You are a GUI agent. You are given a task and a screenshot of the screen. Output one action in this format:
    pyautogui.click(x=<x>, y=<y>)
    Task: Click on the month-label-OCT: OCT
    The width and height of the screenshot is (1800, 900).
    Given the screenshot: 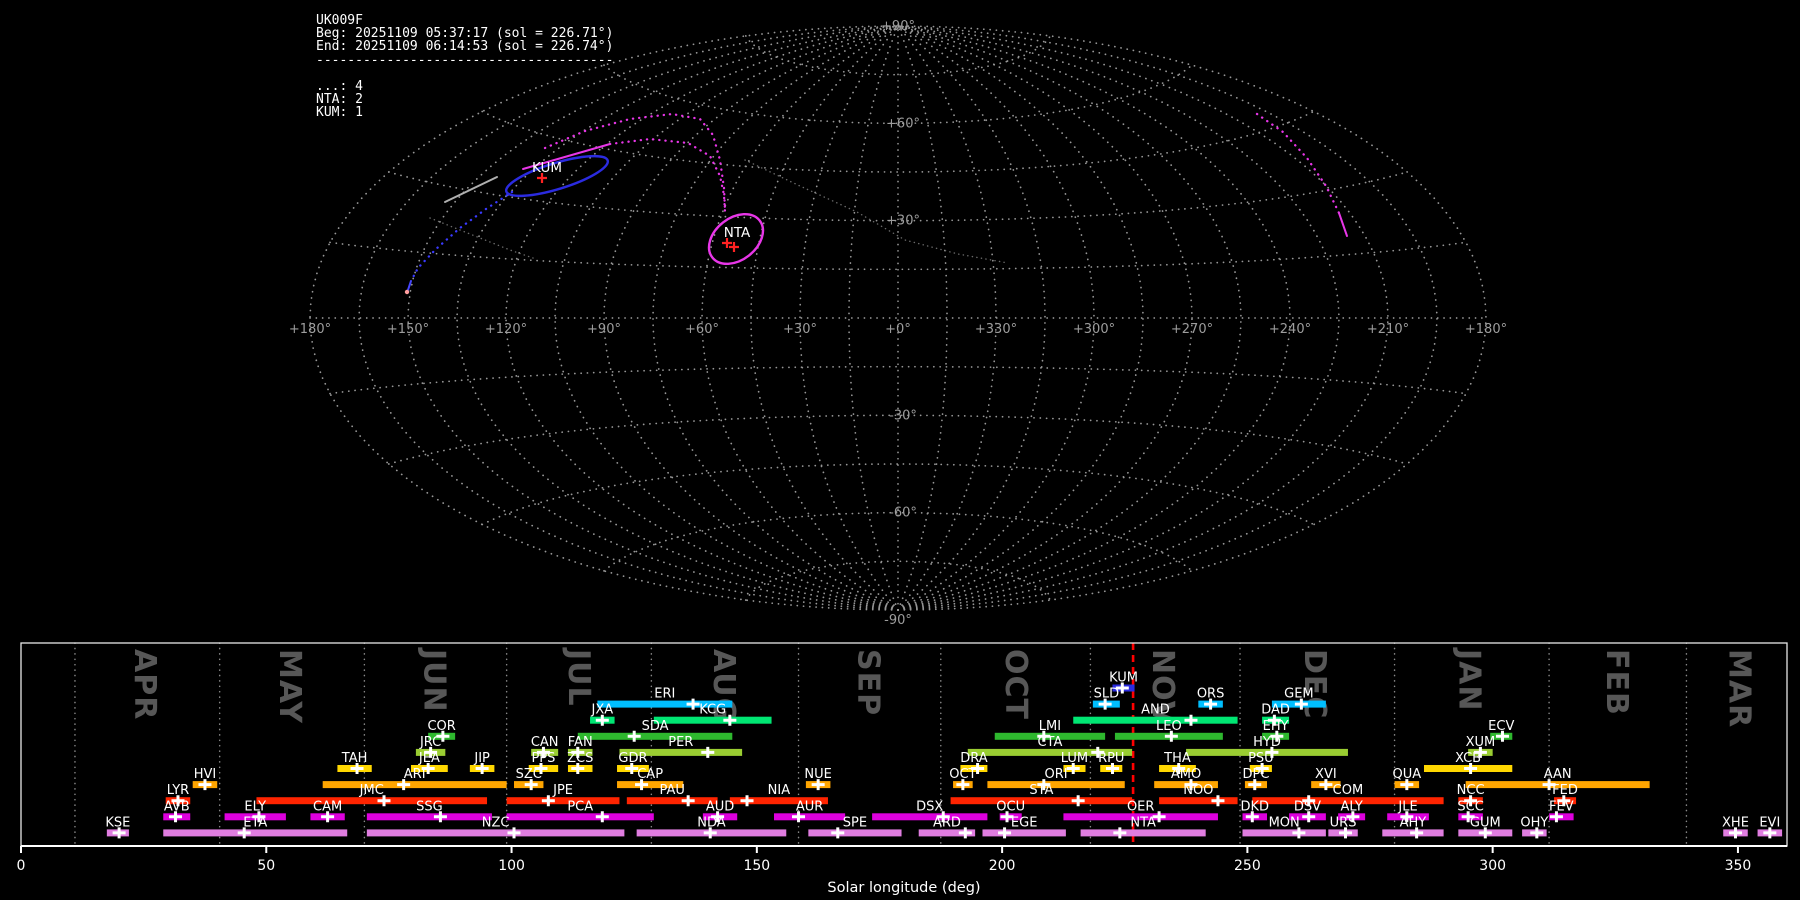 What is the action you would take?
    pyautogui.click(x=1015, y=684)
    